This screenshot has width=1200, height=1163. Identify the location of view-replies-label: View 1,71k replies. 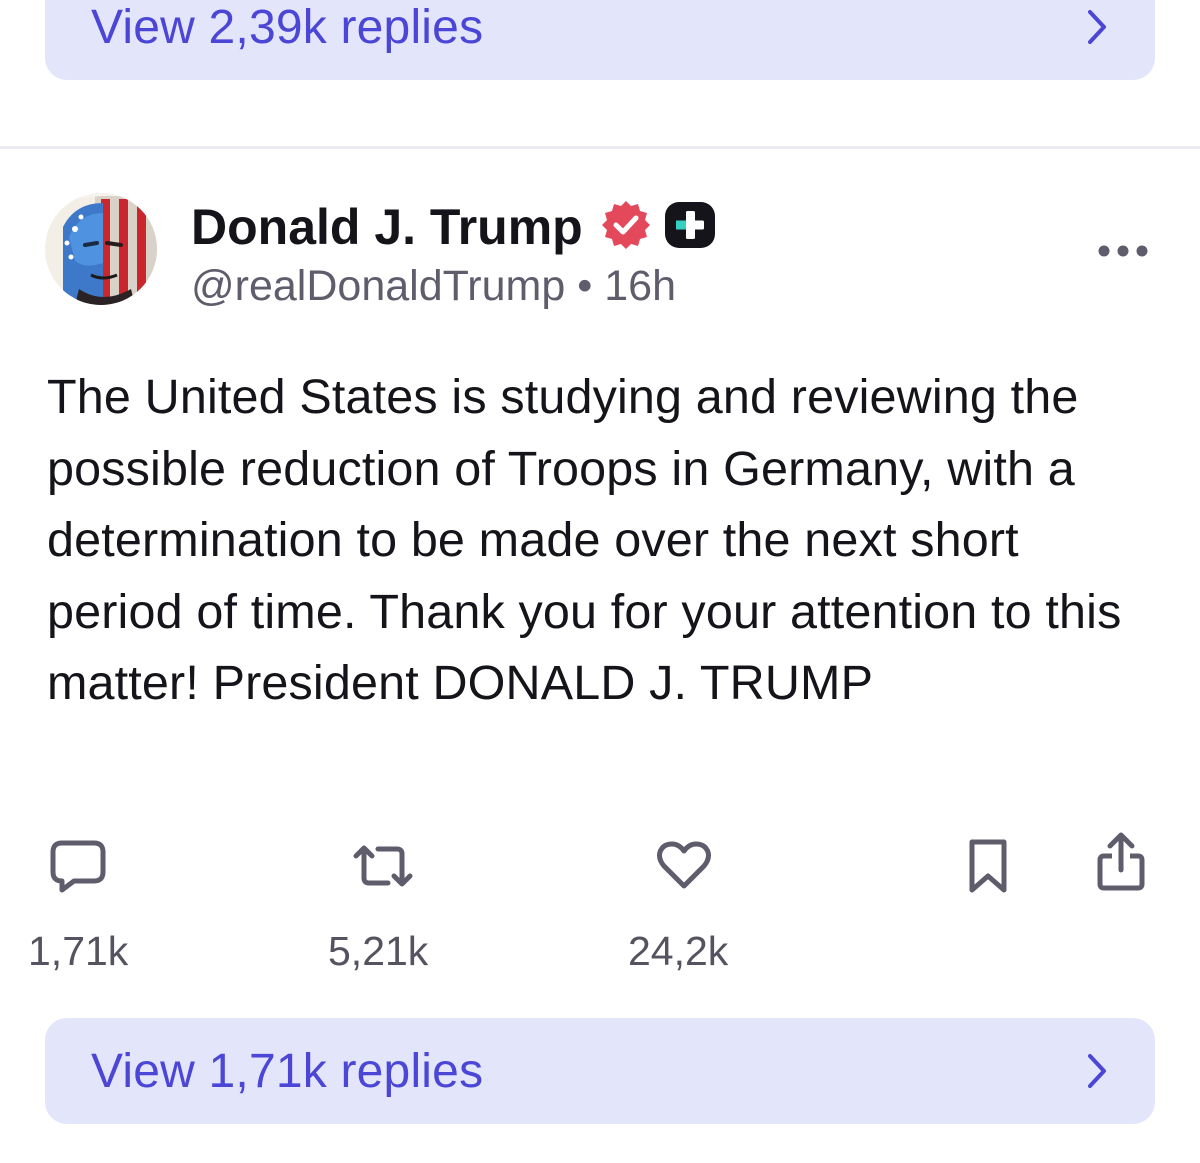
(287, 1071).